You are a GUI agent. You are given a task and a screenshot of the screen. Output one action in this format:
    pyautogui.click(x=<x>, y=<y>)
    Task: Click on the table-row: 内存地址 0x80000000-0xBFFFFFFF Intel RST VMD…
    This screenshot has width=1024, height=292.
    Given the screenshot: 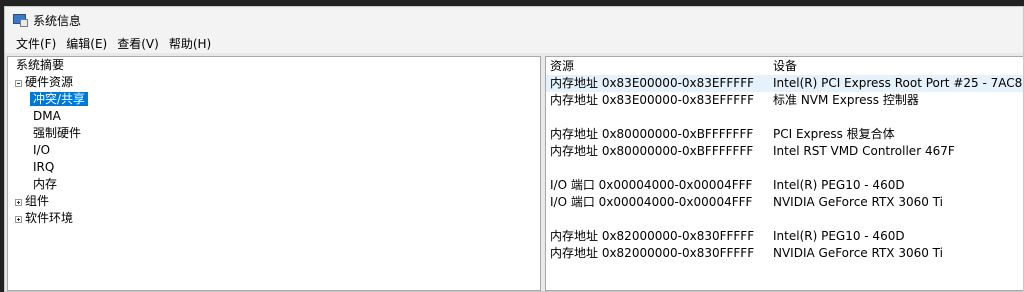 What is the action you would take?
    pyautogui.click(x=784, y=151)
    